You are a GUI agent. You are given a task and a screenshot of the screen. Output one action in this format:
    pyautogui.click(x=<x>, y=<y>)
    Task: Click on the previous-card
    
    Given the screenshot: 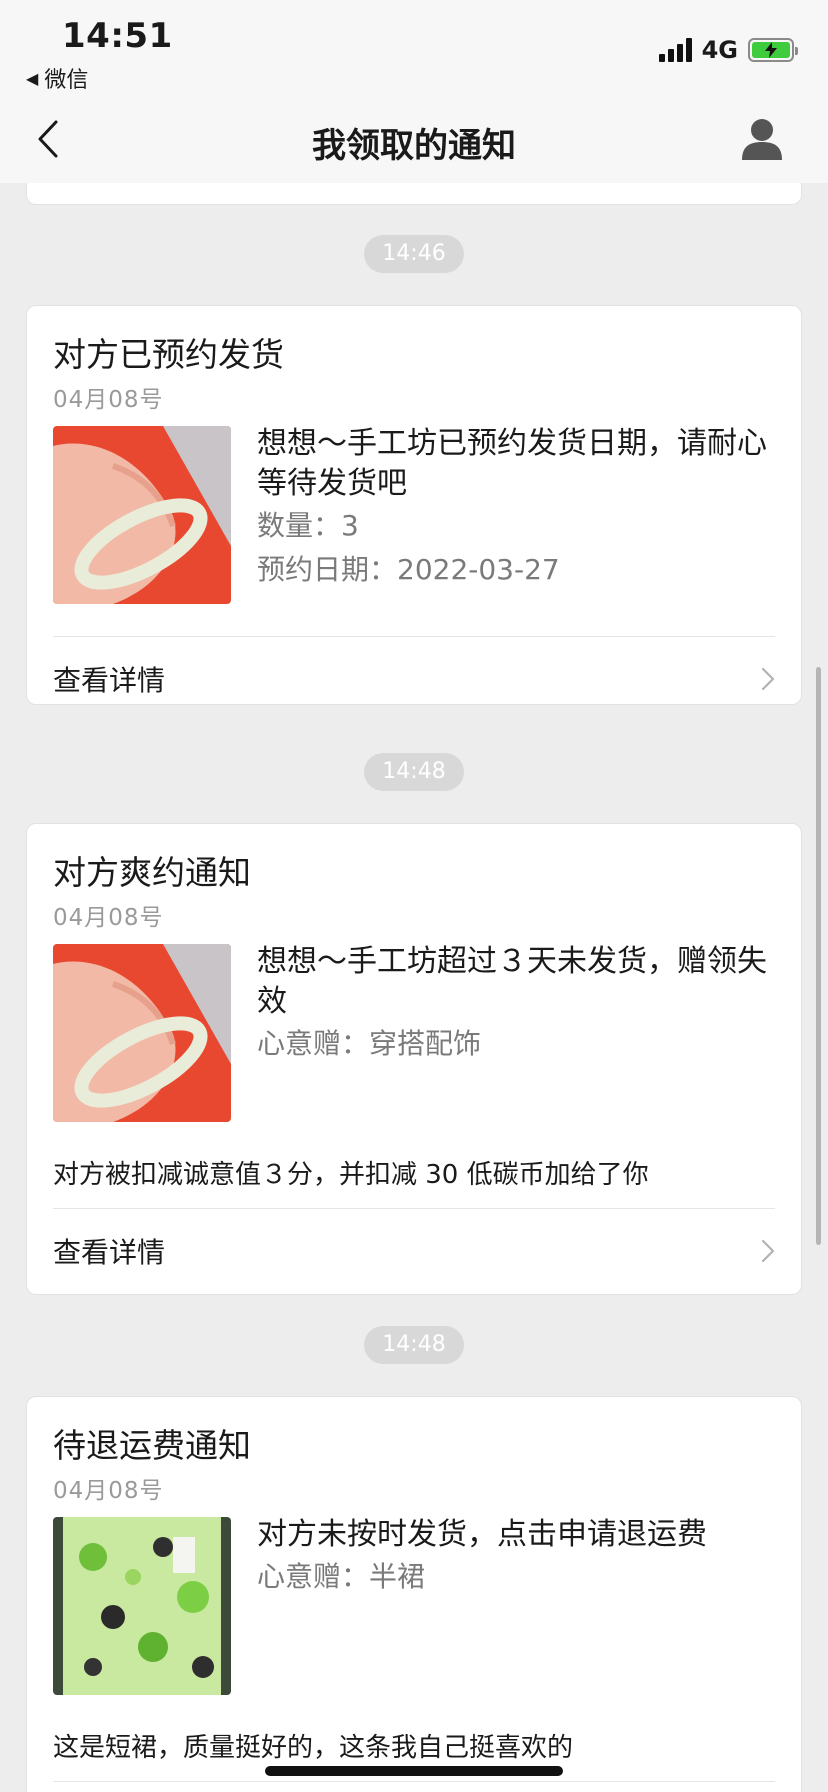 What is the action you would take?
    pyautogui.click(x=414, y=194)
    